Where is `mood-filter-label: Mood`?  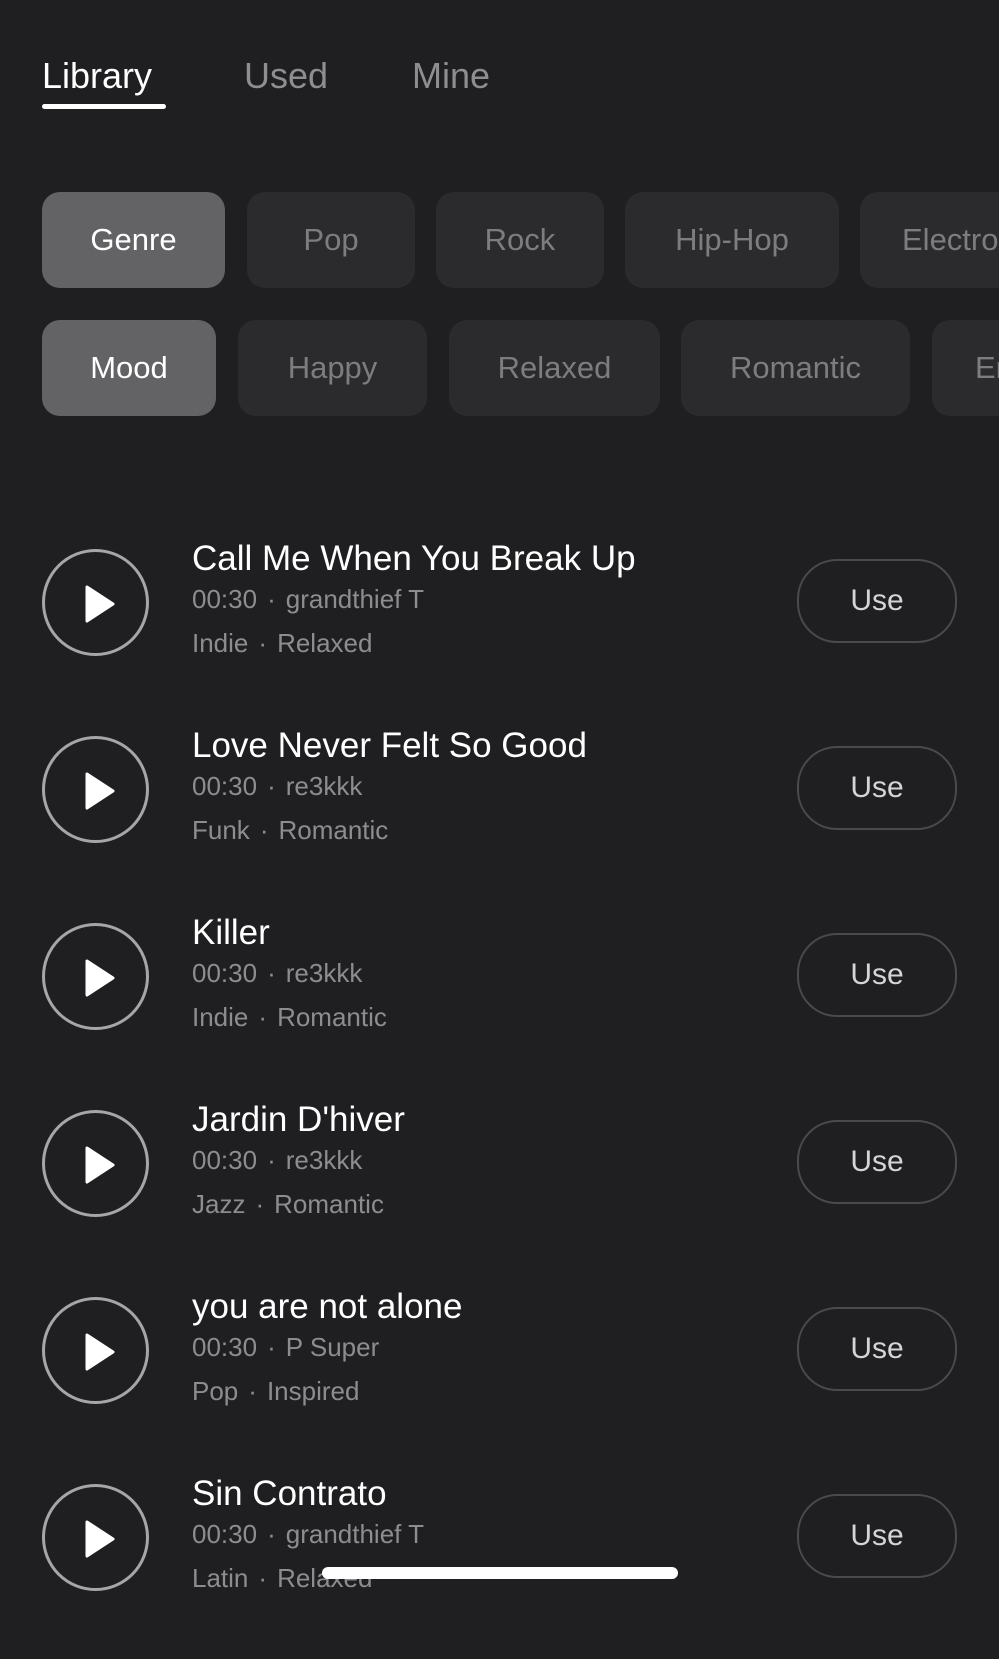 mood-filter-label: Mood is located at coordinates (129, 368).